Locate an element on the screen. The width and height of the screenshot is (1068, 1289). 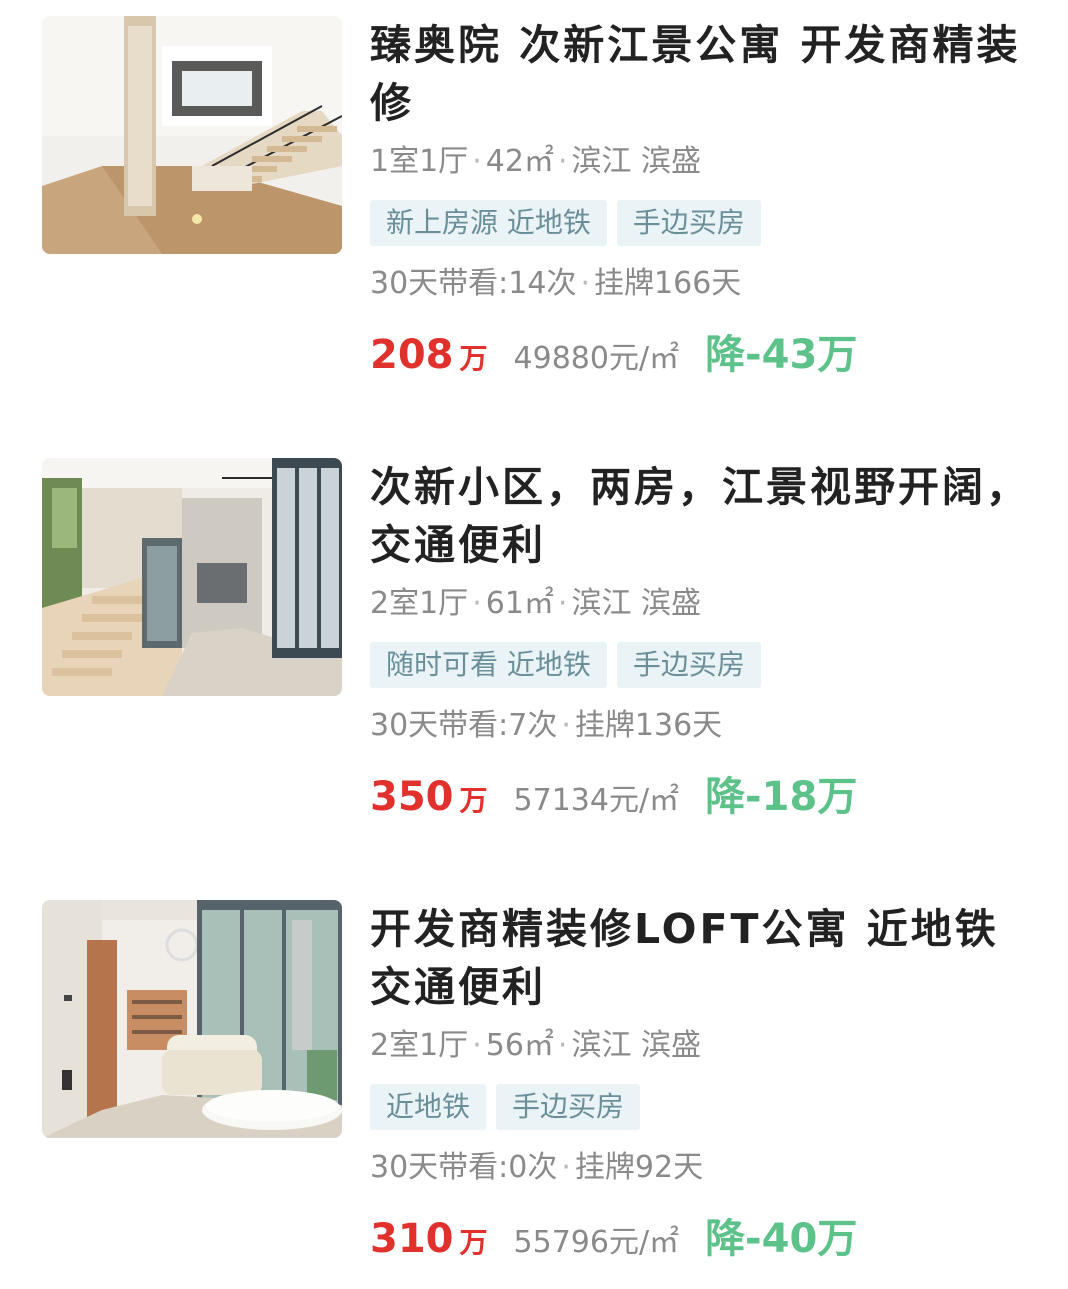
listing-stats: 30天带看:14次 · 挂牌166天 is located at coordinates (700, 284).